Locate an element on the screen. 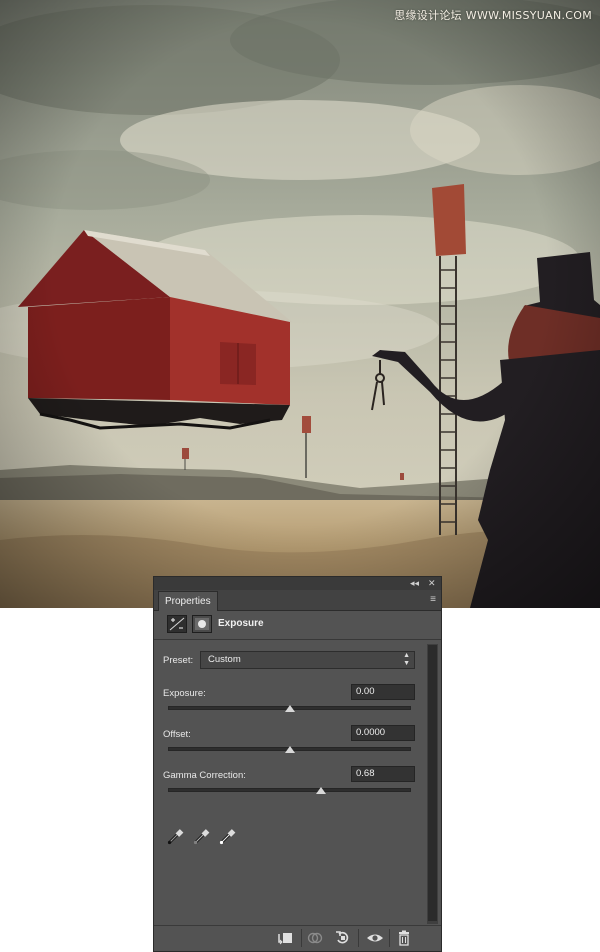 The width and height of the screenshot is (600, 952). offset-slider-track is located at coordinates (289, 749).